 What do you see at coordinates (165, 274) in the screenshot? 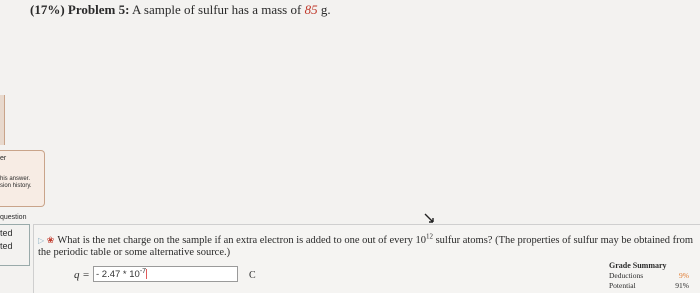
I see `answer-input: - 2.47 * 10-7` at bounding box center [165, 274].